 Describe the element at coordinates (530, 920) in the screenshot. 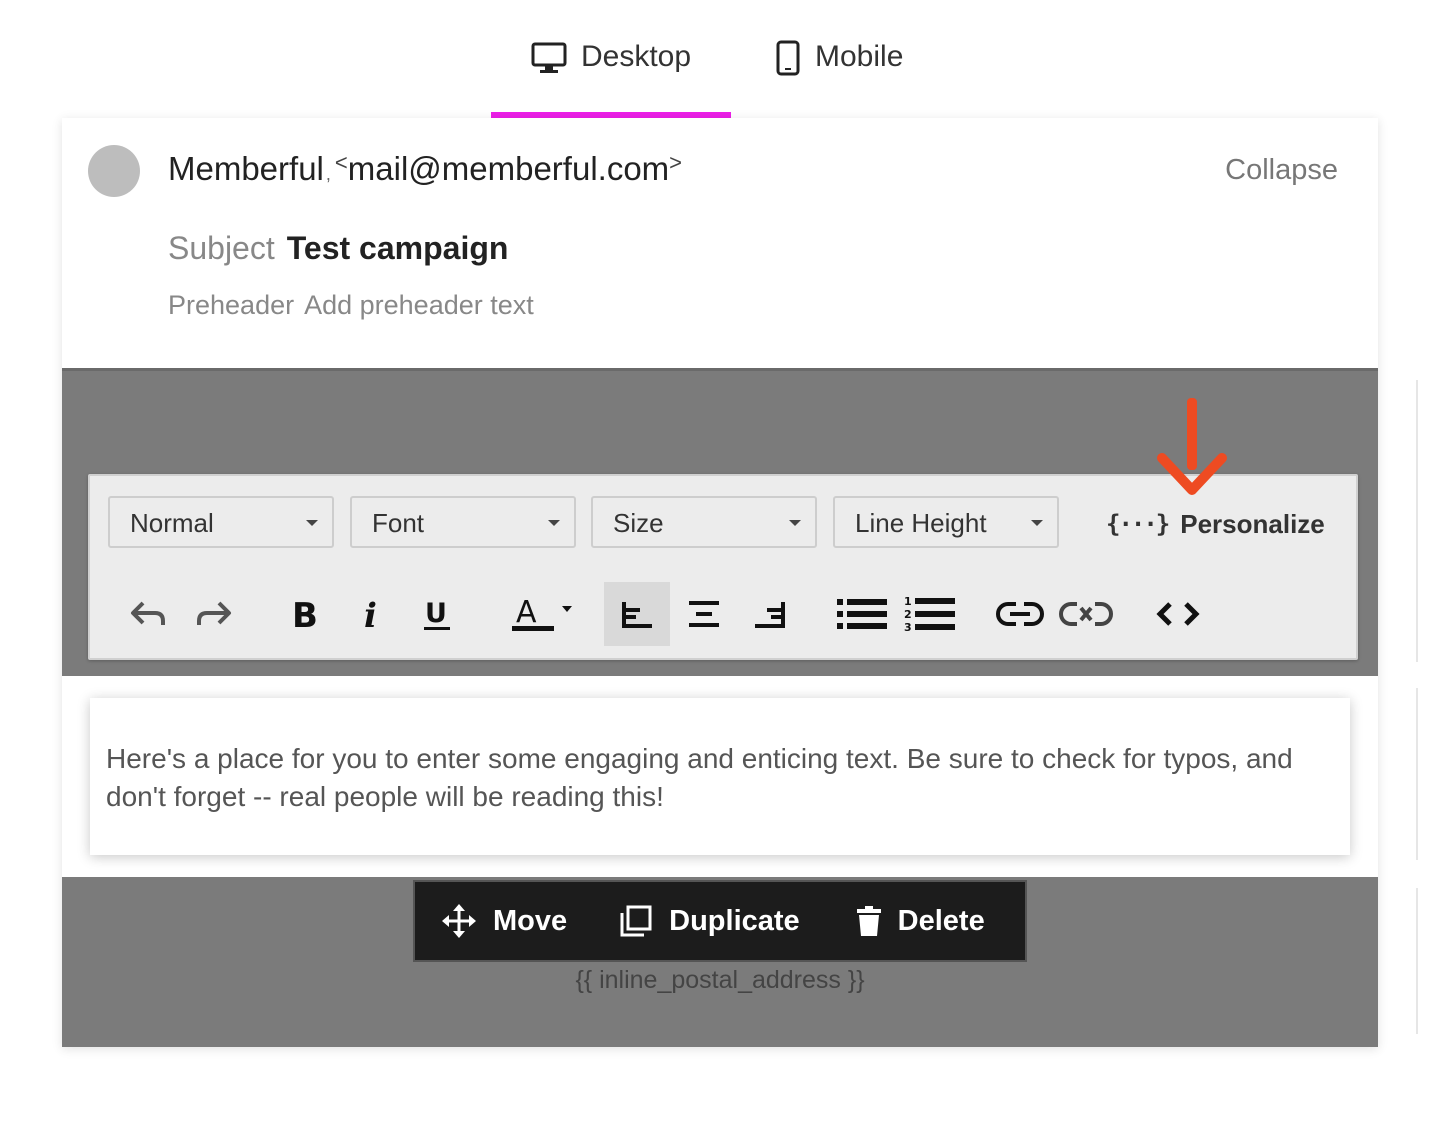

I see `move-label: Move` at that location.